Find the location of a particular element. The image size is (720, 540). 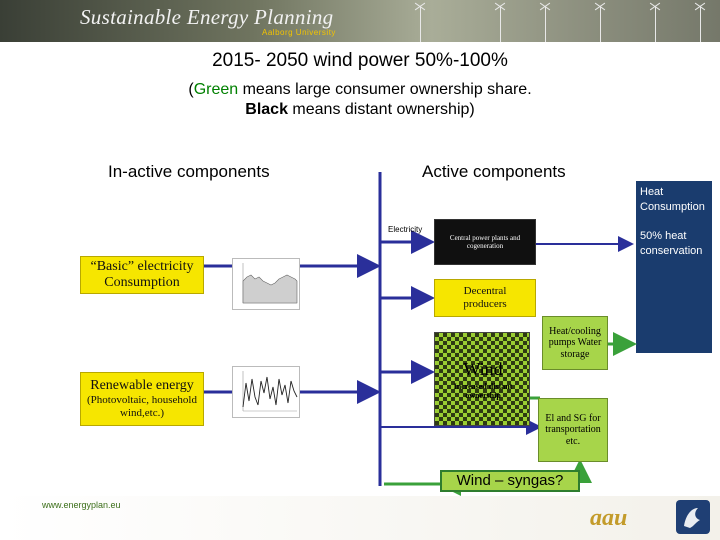

basic-consumption-box: “Basic” electricity Consumption is located at coordinates (142, 275).